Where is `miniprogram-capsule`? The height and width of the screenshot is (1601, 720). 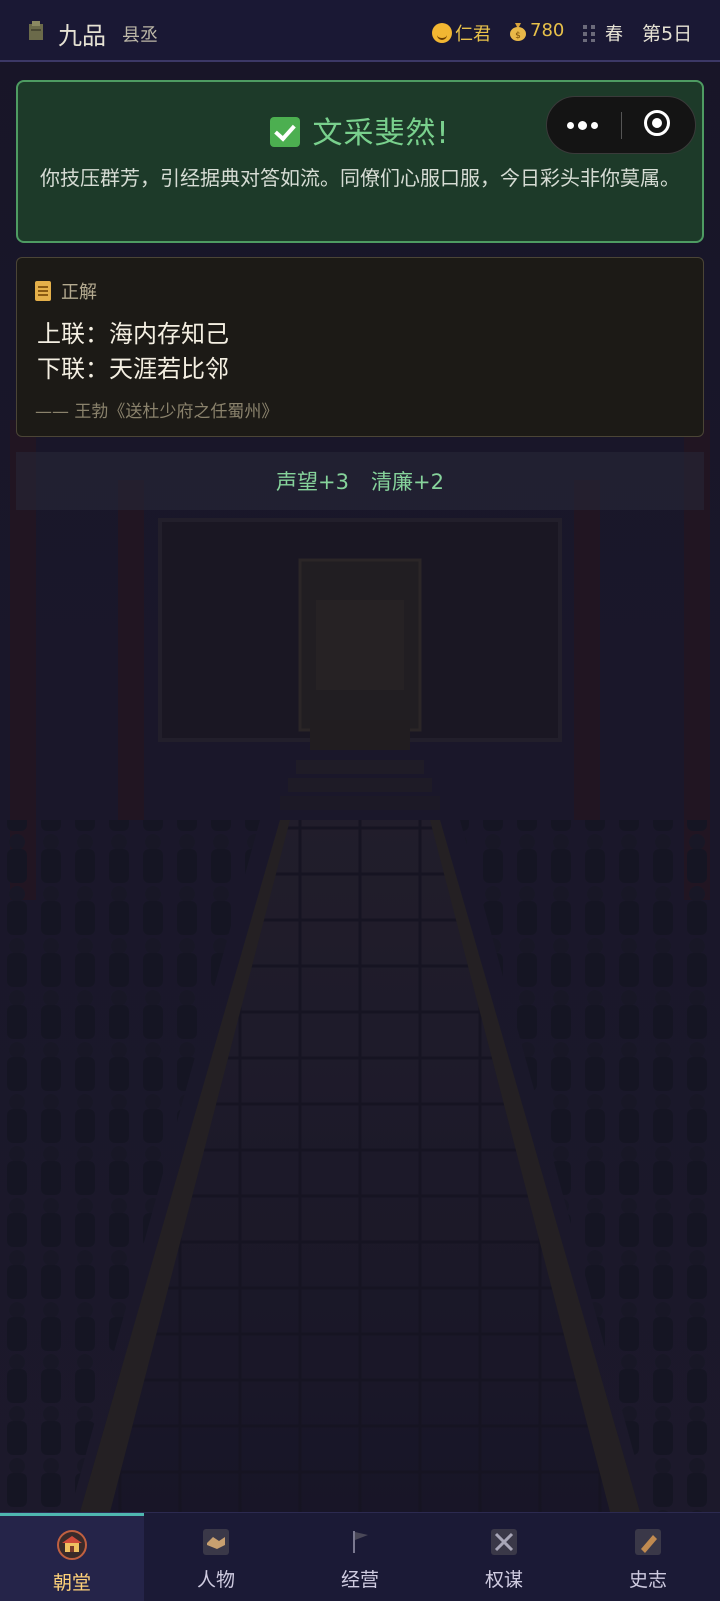
miniprogram-capsule is located at coordinates (621, 125).